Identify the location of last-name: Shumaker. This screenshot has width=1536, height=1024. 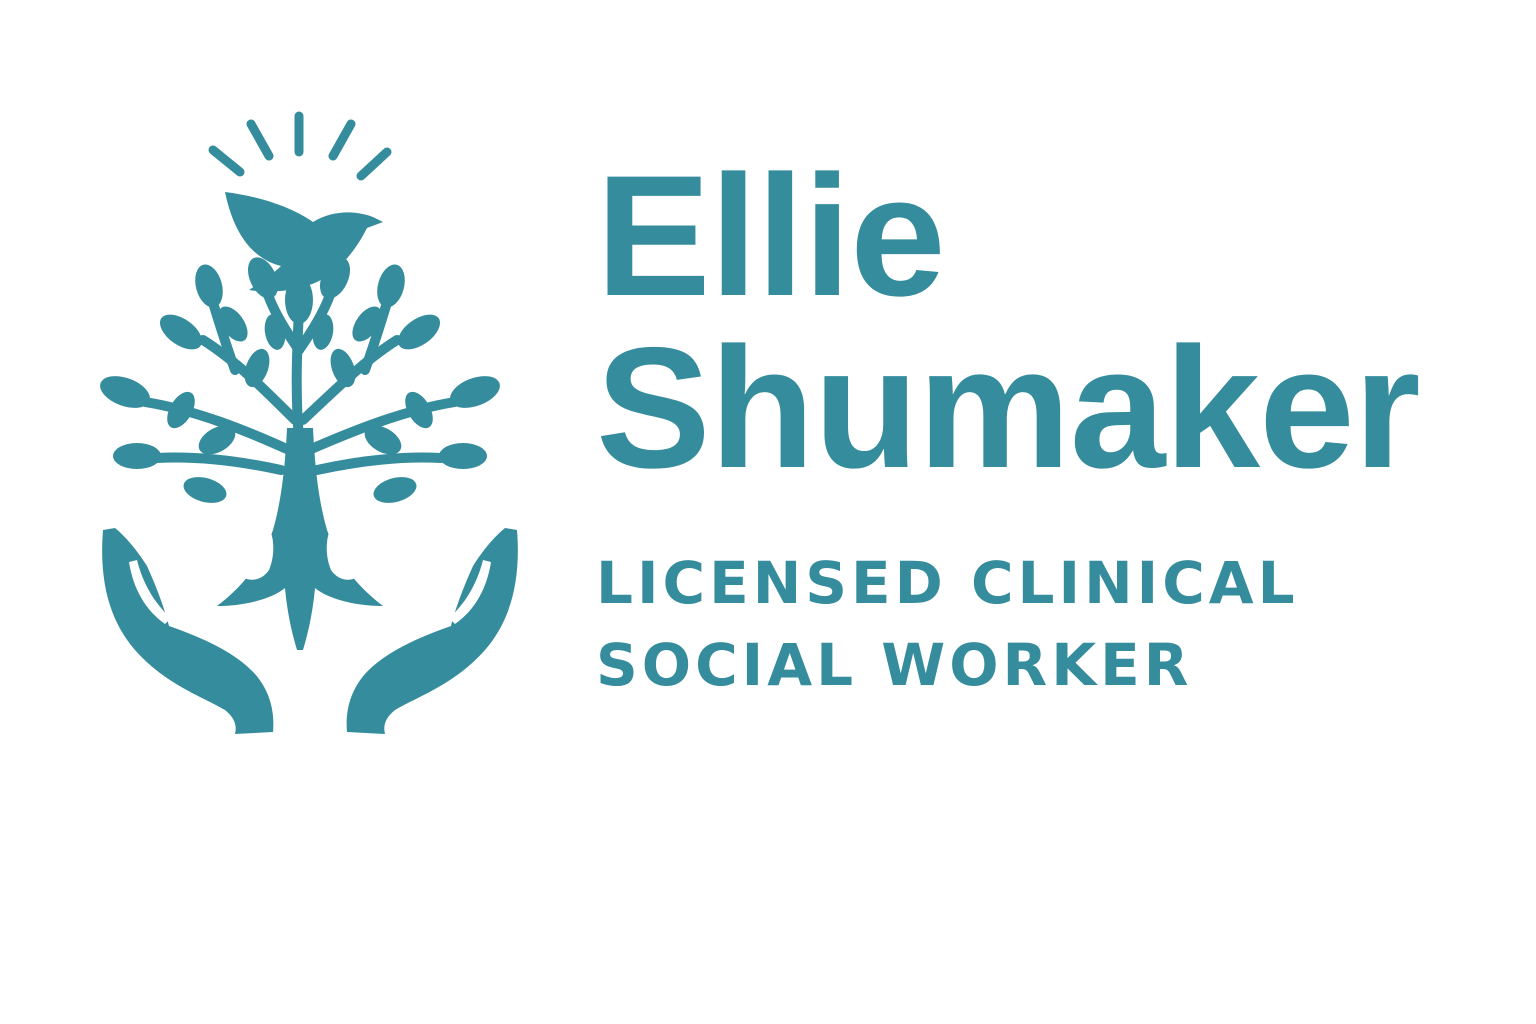
(1008, 408).